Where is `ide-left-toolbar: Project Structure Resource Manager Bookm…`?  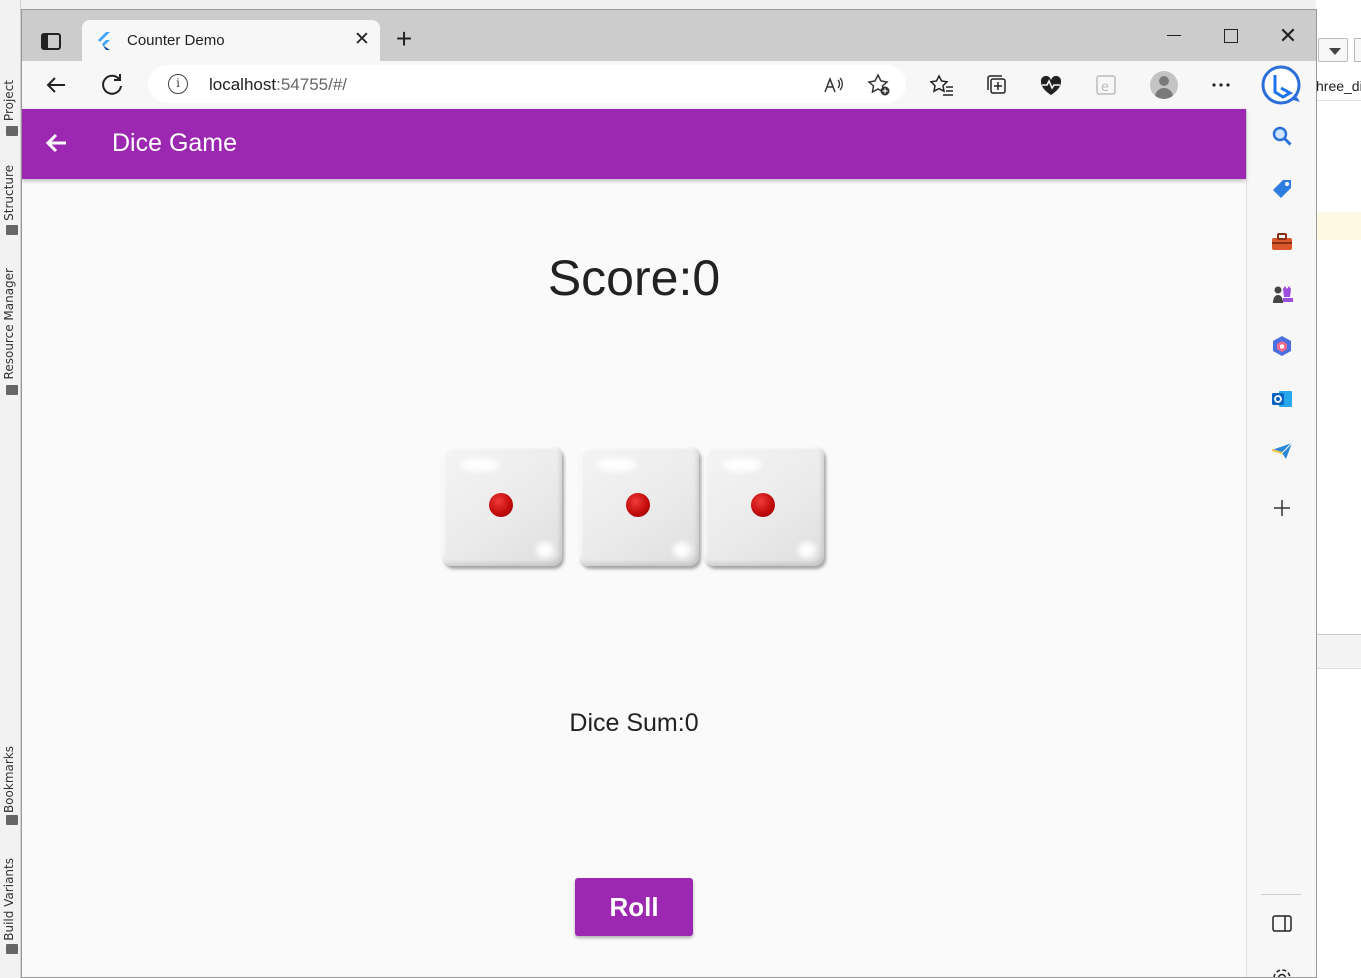
ide-left-toolbar: Project Structure Resource Manager Bookm… is located at coordinates (10, 489).